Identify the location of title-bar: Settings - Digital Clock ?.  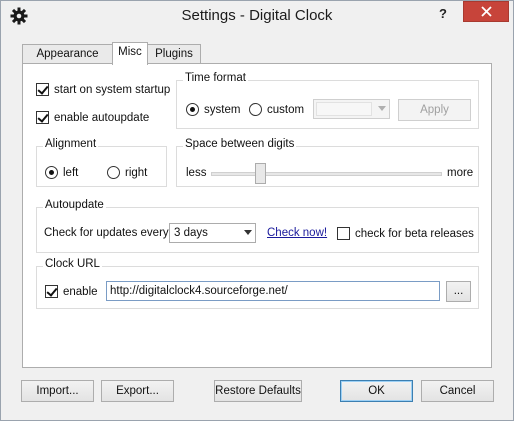
(257, 16).